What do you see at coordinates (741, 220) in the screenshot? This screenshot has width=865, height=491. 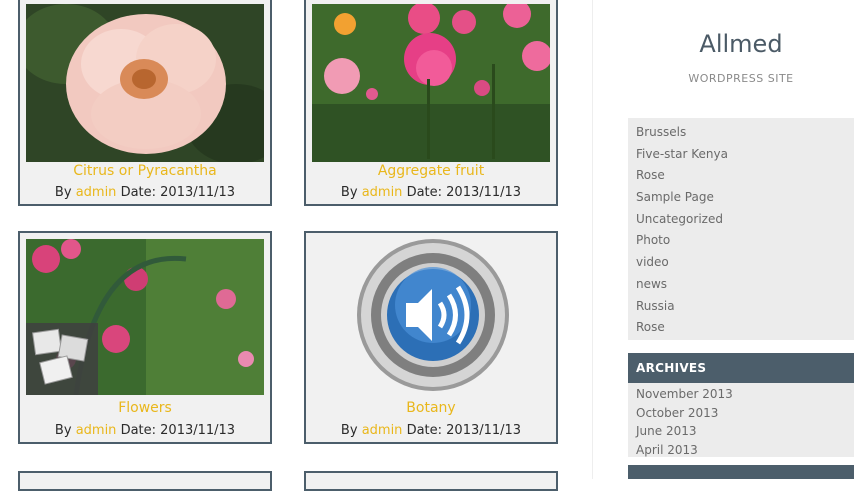 I see `category-link: Uncategorized` at bounding box center [741, 220].